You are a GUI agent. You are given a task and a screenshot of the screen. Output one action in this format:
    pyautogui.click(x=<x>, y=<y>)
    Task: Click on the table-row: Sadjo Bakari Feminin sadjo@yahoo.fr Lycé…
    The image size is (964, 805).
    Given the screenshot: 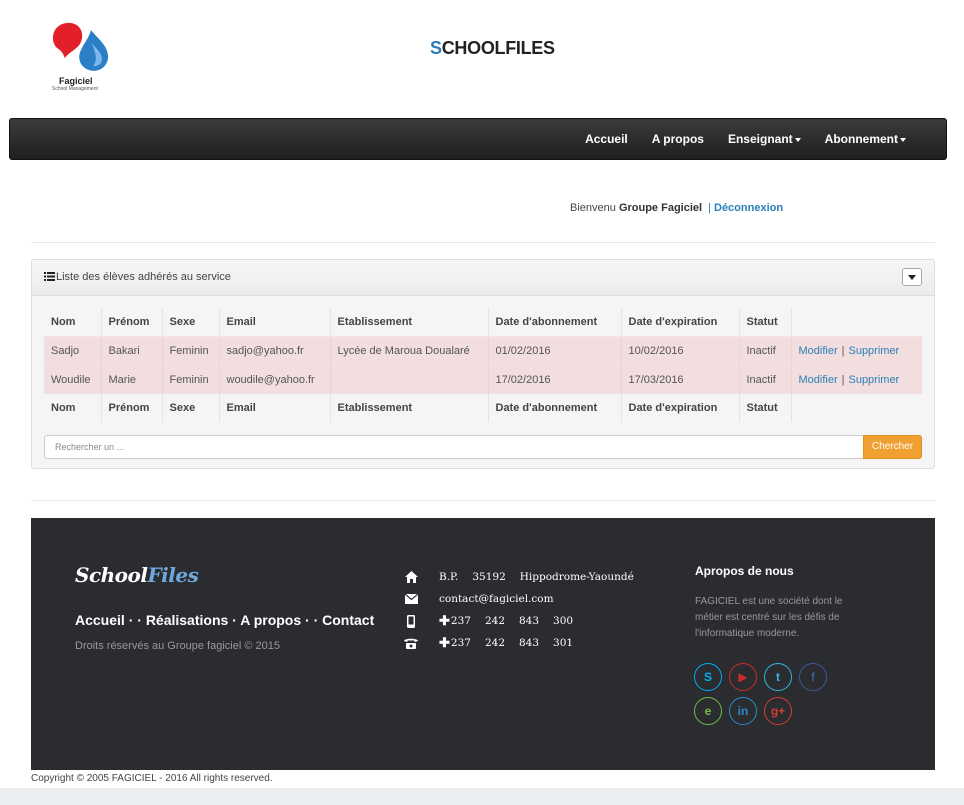 What is the action you would take?
    pyautogui.click(x=483, y=350)
    